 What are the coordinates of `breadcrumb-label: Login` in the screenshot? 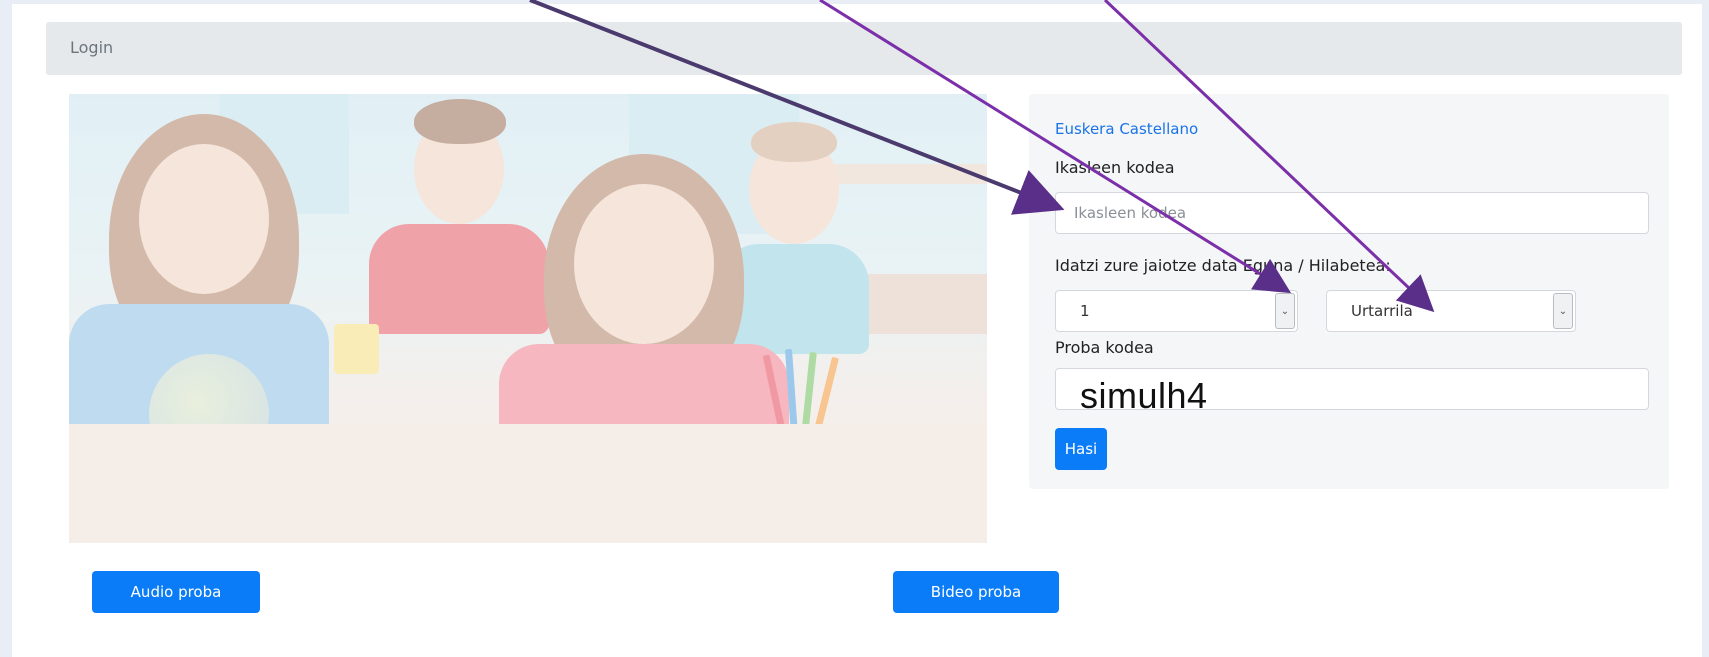 It's located at (92, 47).